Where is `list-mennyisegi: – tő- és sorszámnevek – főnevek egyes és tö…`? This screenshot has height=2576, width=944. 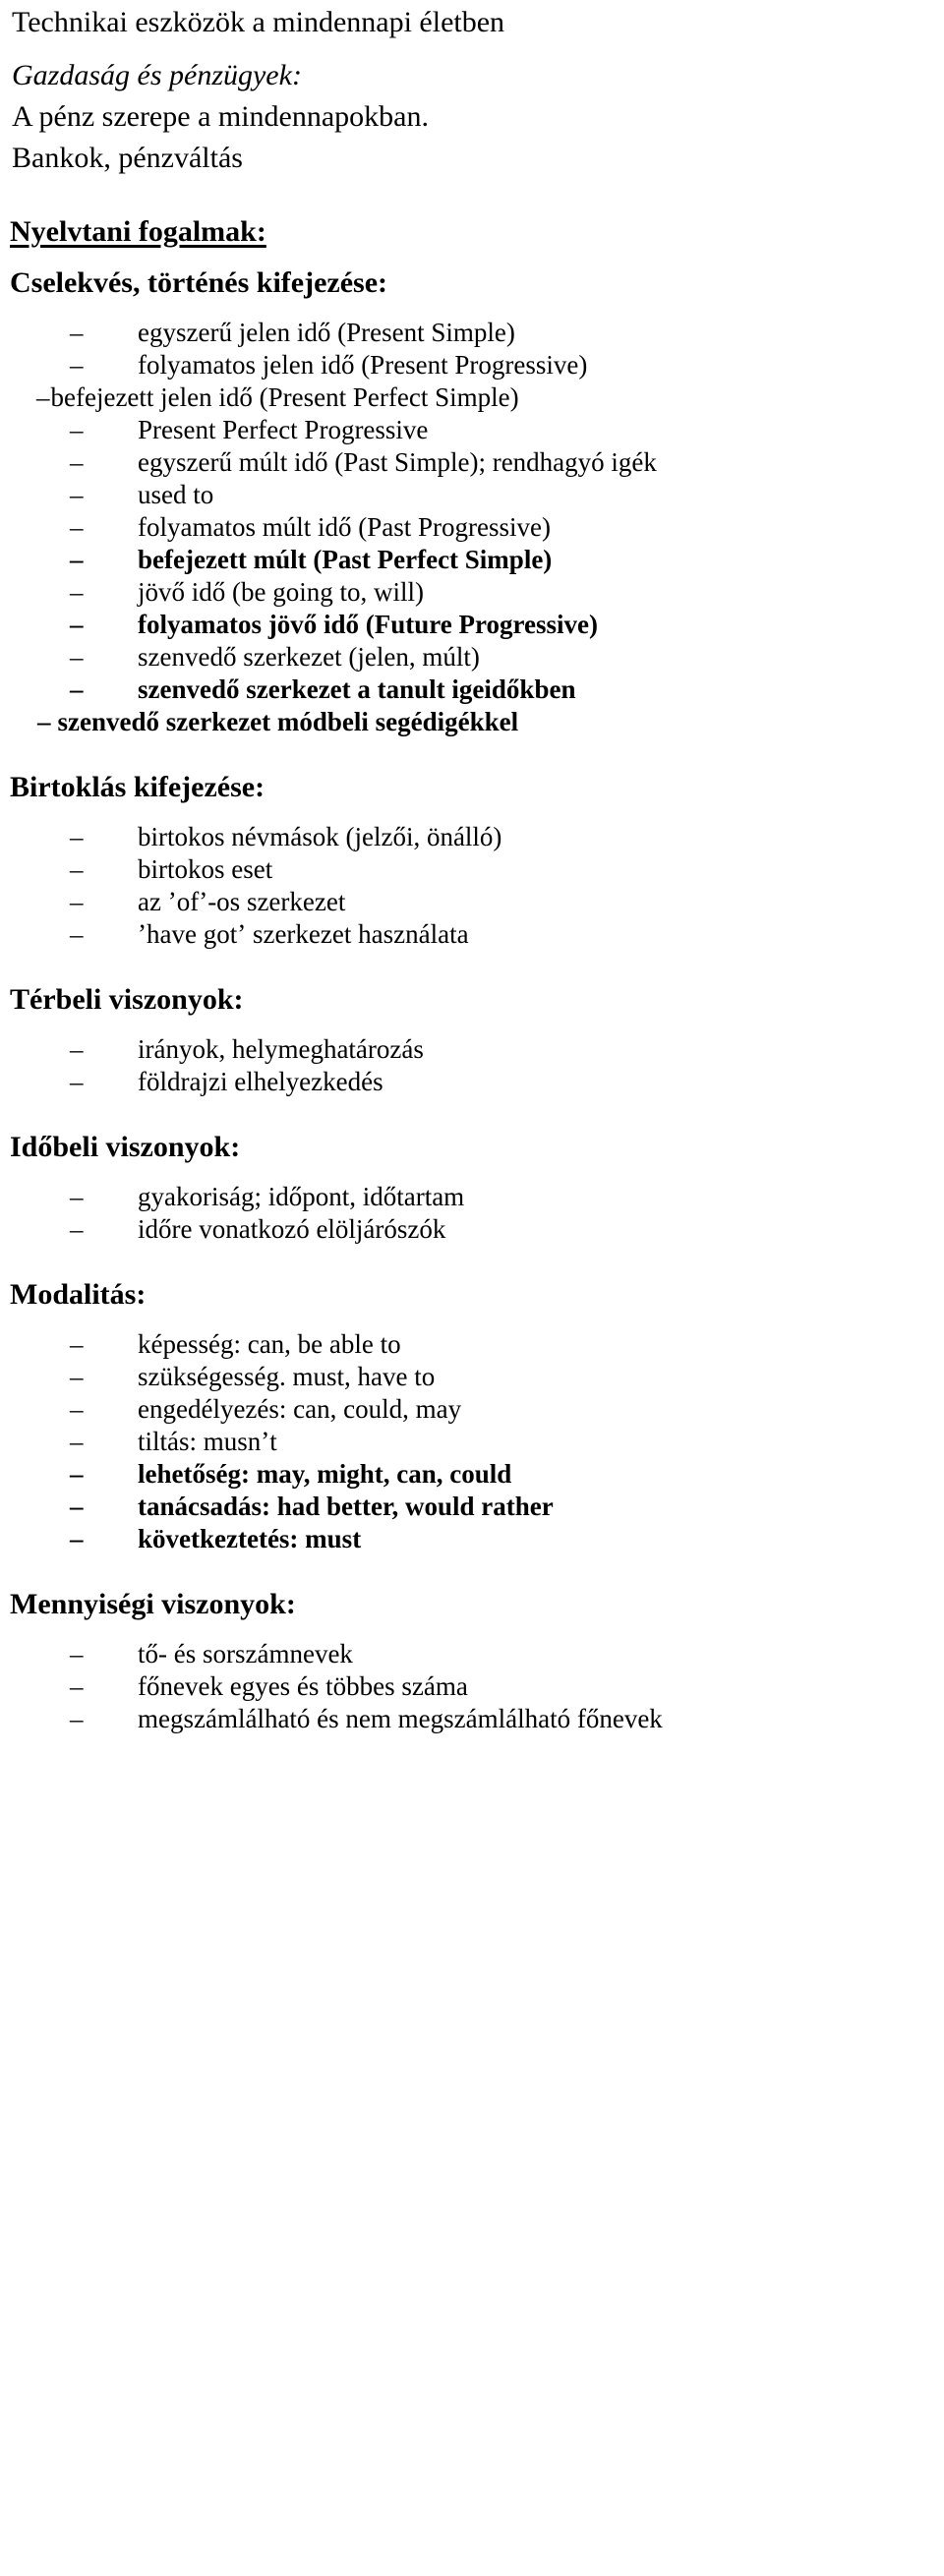 list-mennyisegi: – tő- és sorszámnevek – főnevek egyes és tö… is located at coordinates (472, 1686).